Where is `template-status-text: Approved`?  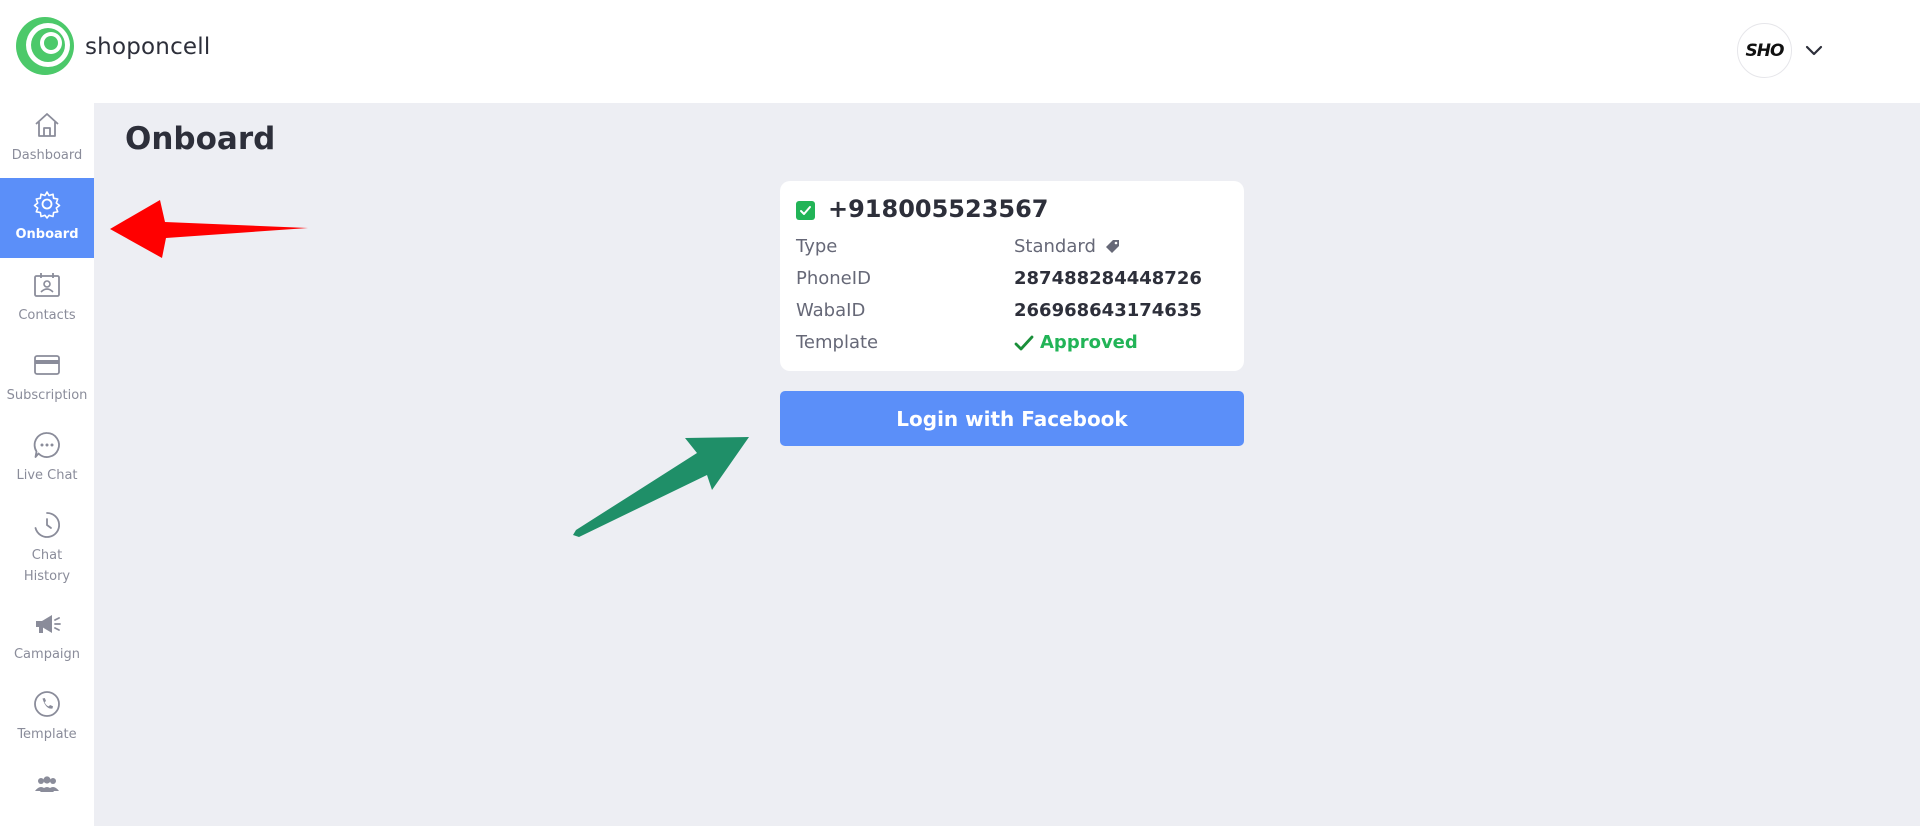 template-status-text: Approved is located at coordinates (1089, 342).